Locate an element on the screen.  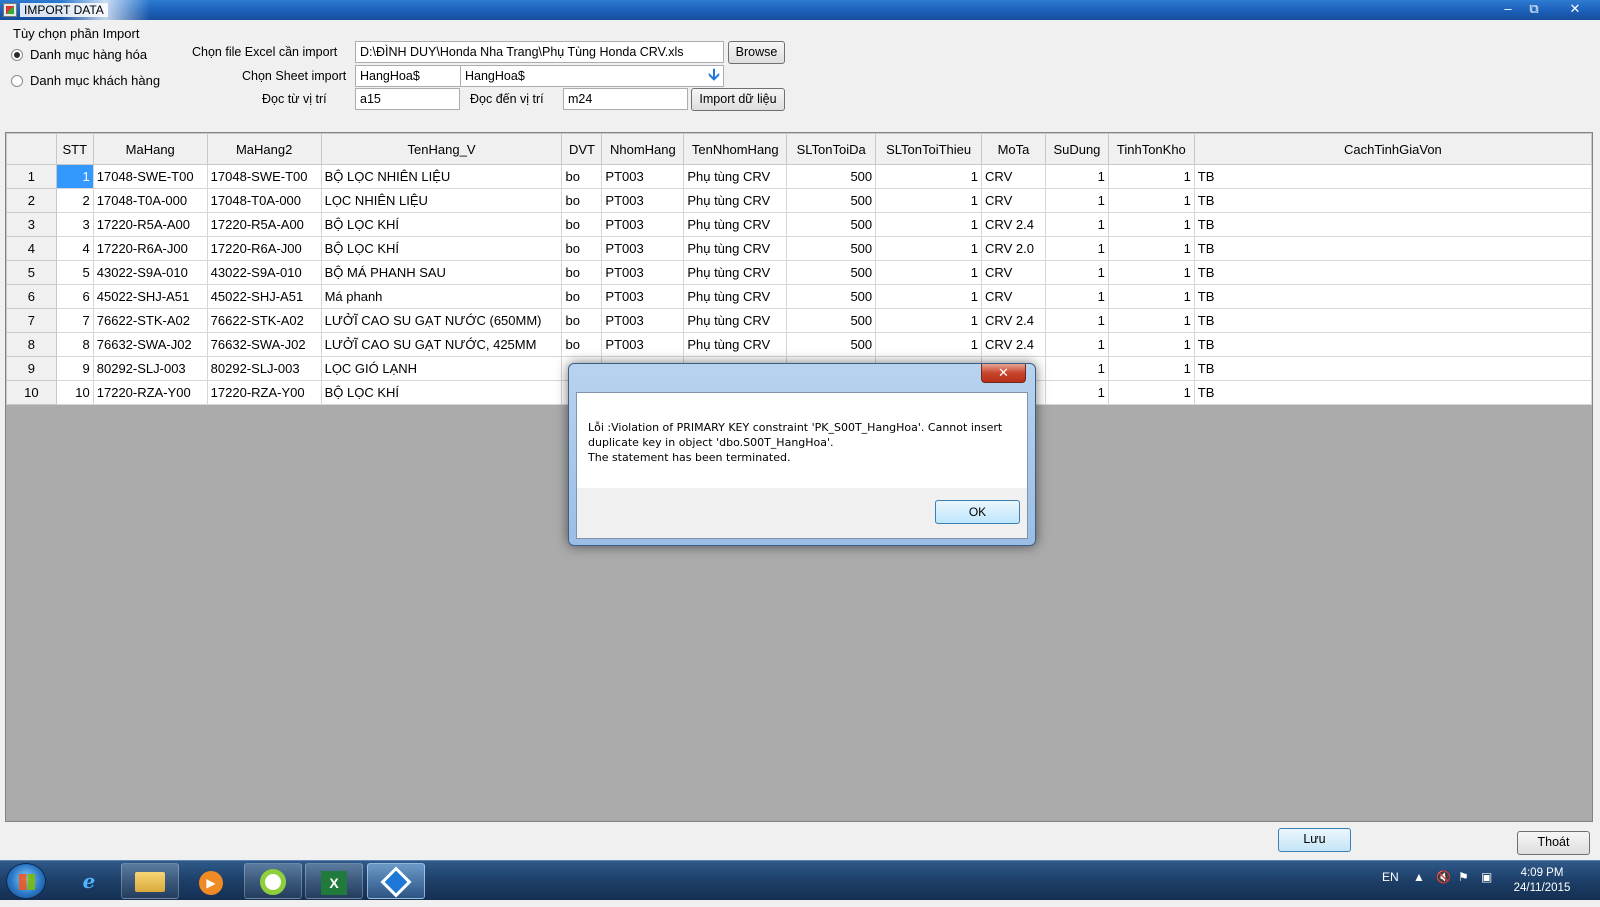
column-header: TinhTonKho is located at coordinates (1151, 149).